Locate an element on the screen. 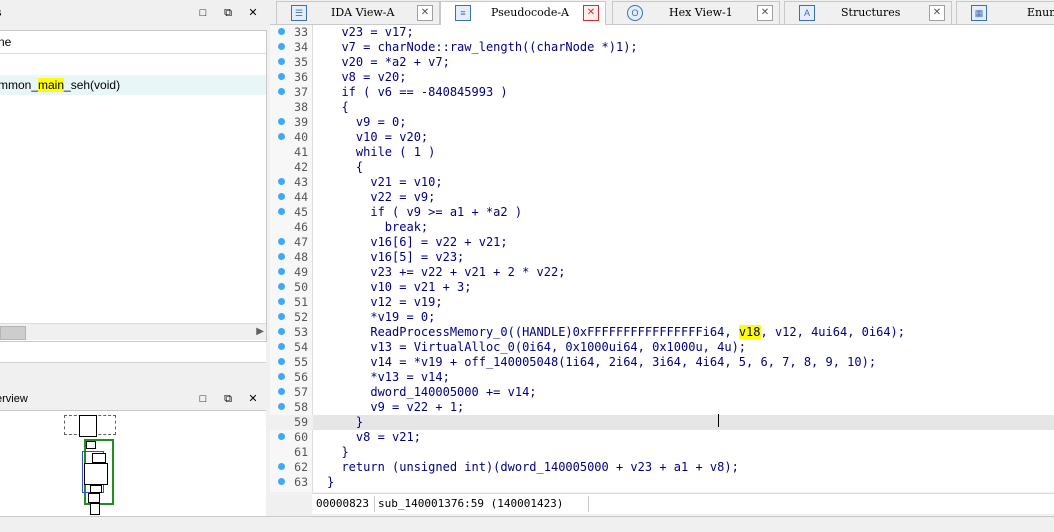 This screenshot has height=532, width=1054. code-line: 48 v16[5] = v23; is located at coordinates (662, 257).